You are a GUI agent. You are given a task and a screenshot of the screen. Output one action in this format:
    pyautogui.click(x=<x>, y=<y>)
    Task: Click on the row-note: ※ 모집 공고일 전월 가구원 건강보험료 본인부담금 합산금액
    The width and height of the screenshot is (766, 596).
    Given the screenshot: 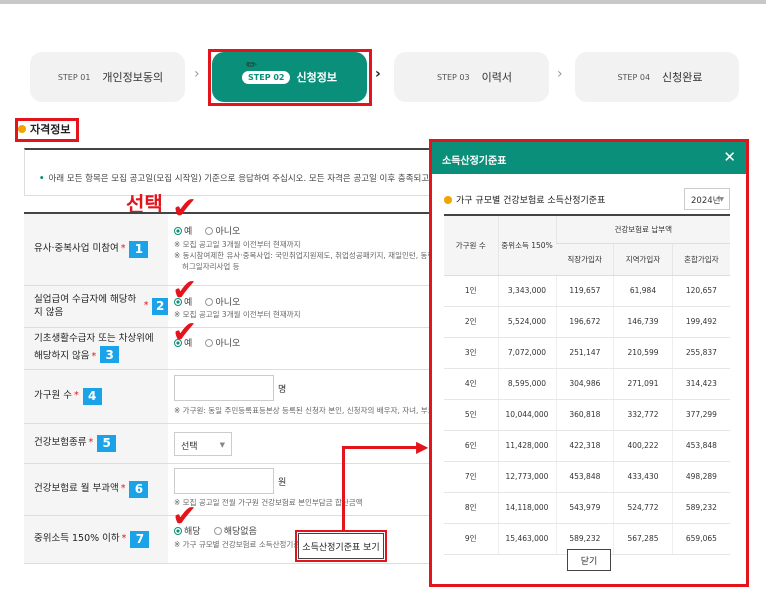 What is the action you would take?
    pyautogui.click(x=268, y=502)
    